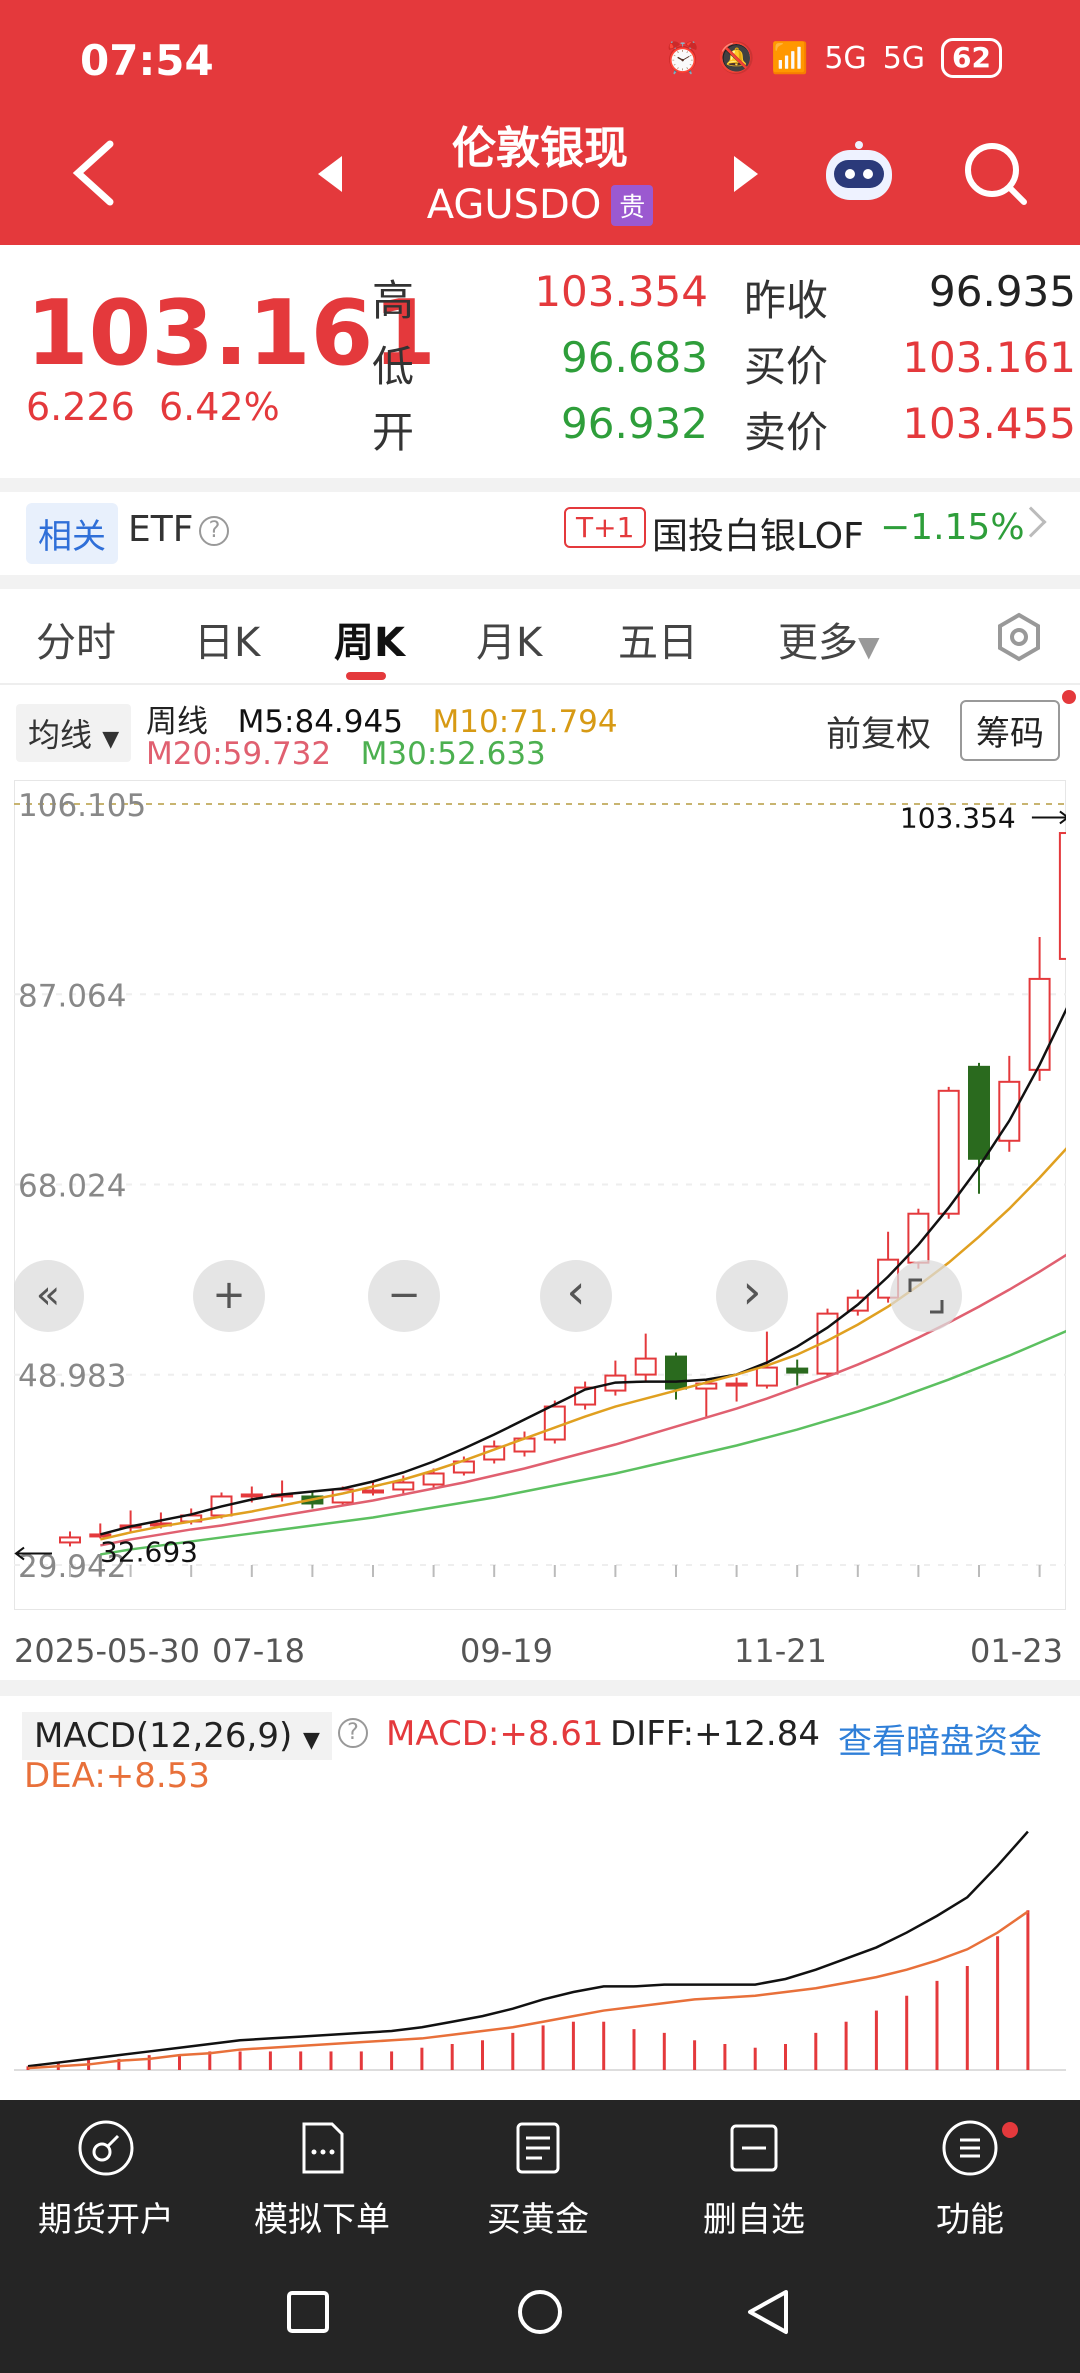  I want to click on buy-gold-icon, so click(538, 2148).